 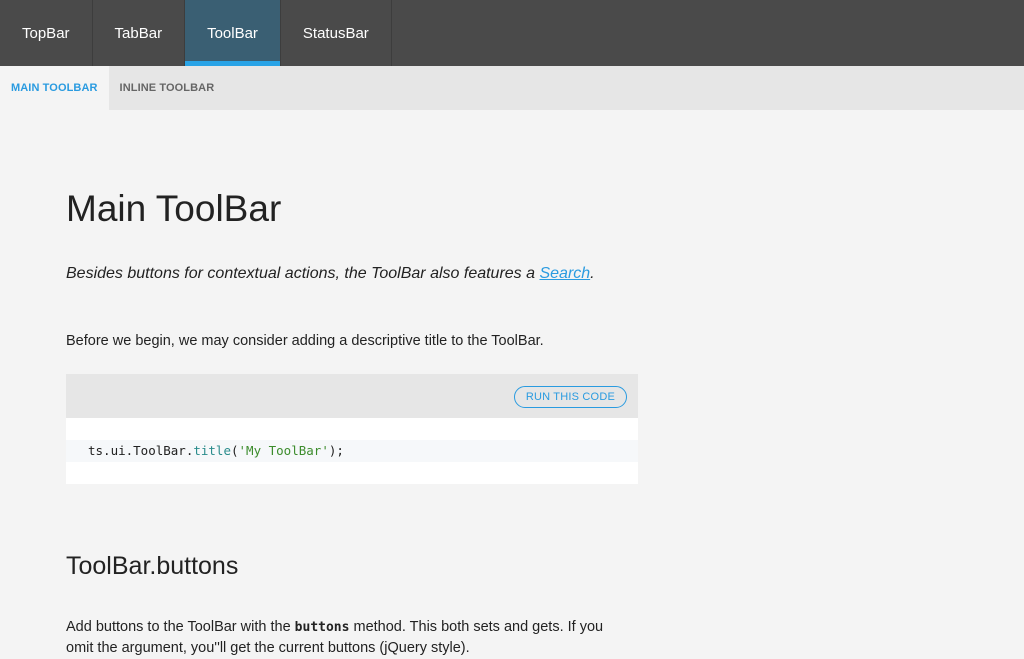 What do you see at coordinates (322, 627) in the screenshot?
I see `section-code: buttons` at bounding box center [322, 627].